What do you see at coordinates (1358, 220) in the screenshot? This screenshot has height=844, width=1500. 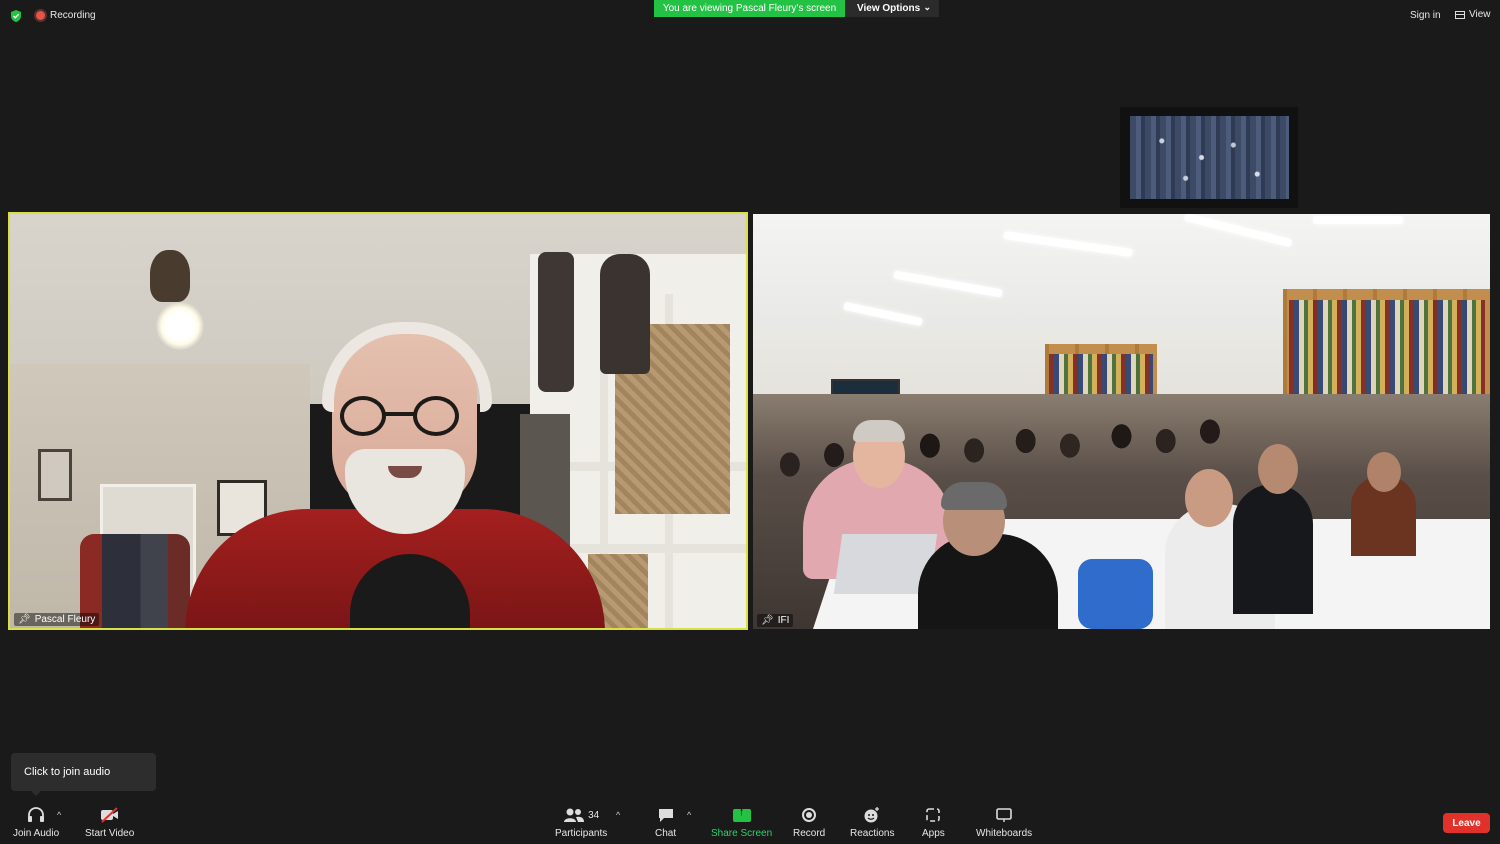 I see `ceiling-light` at bounding box center [1358, 220].